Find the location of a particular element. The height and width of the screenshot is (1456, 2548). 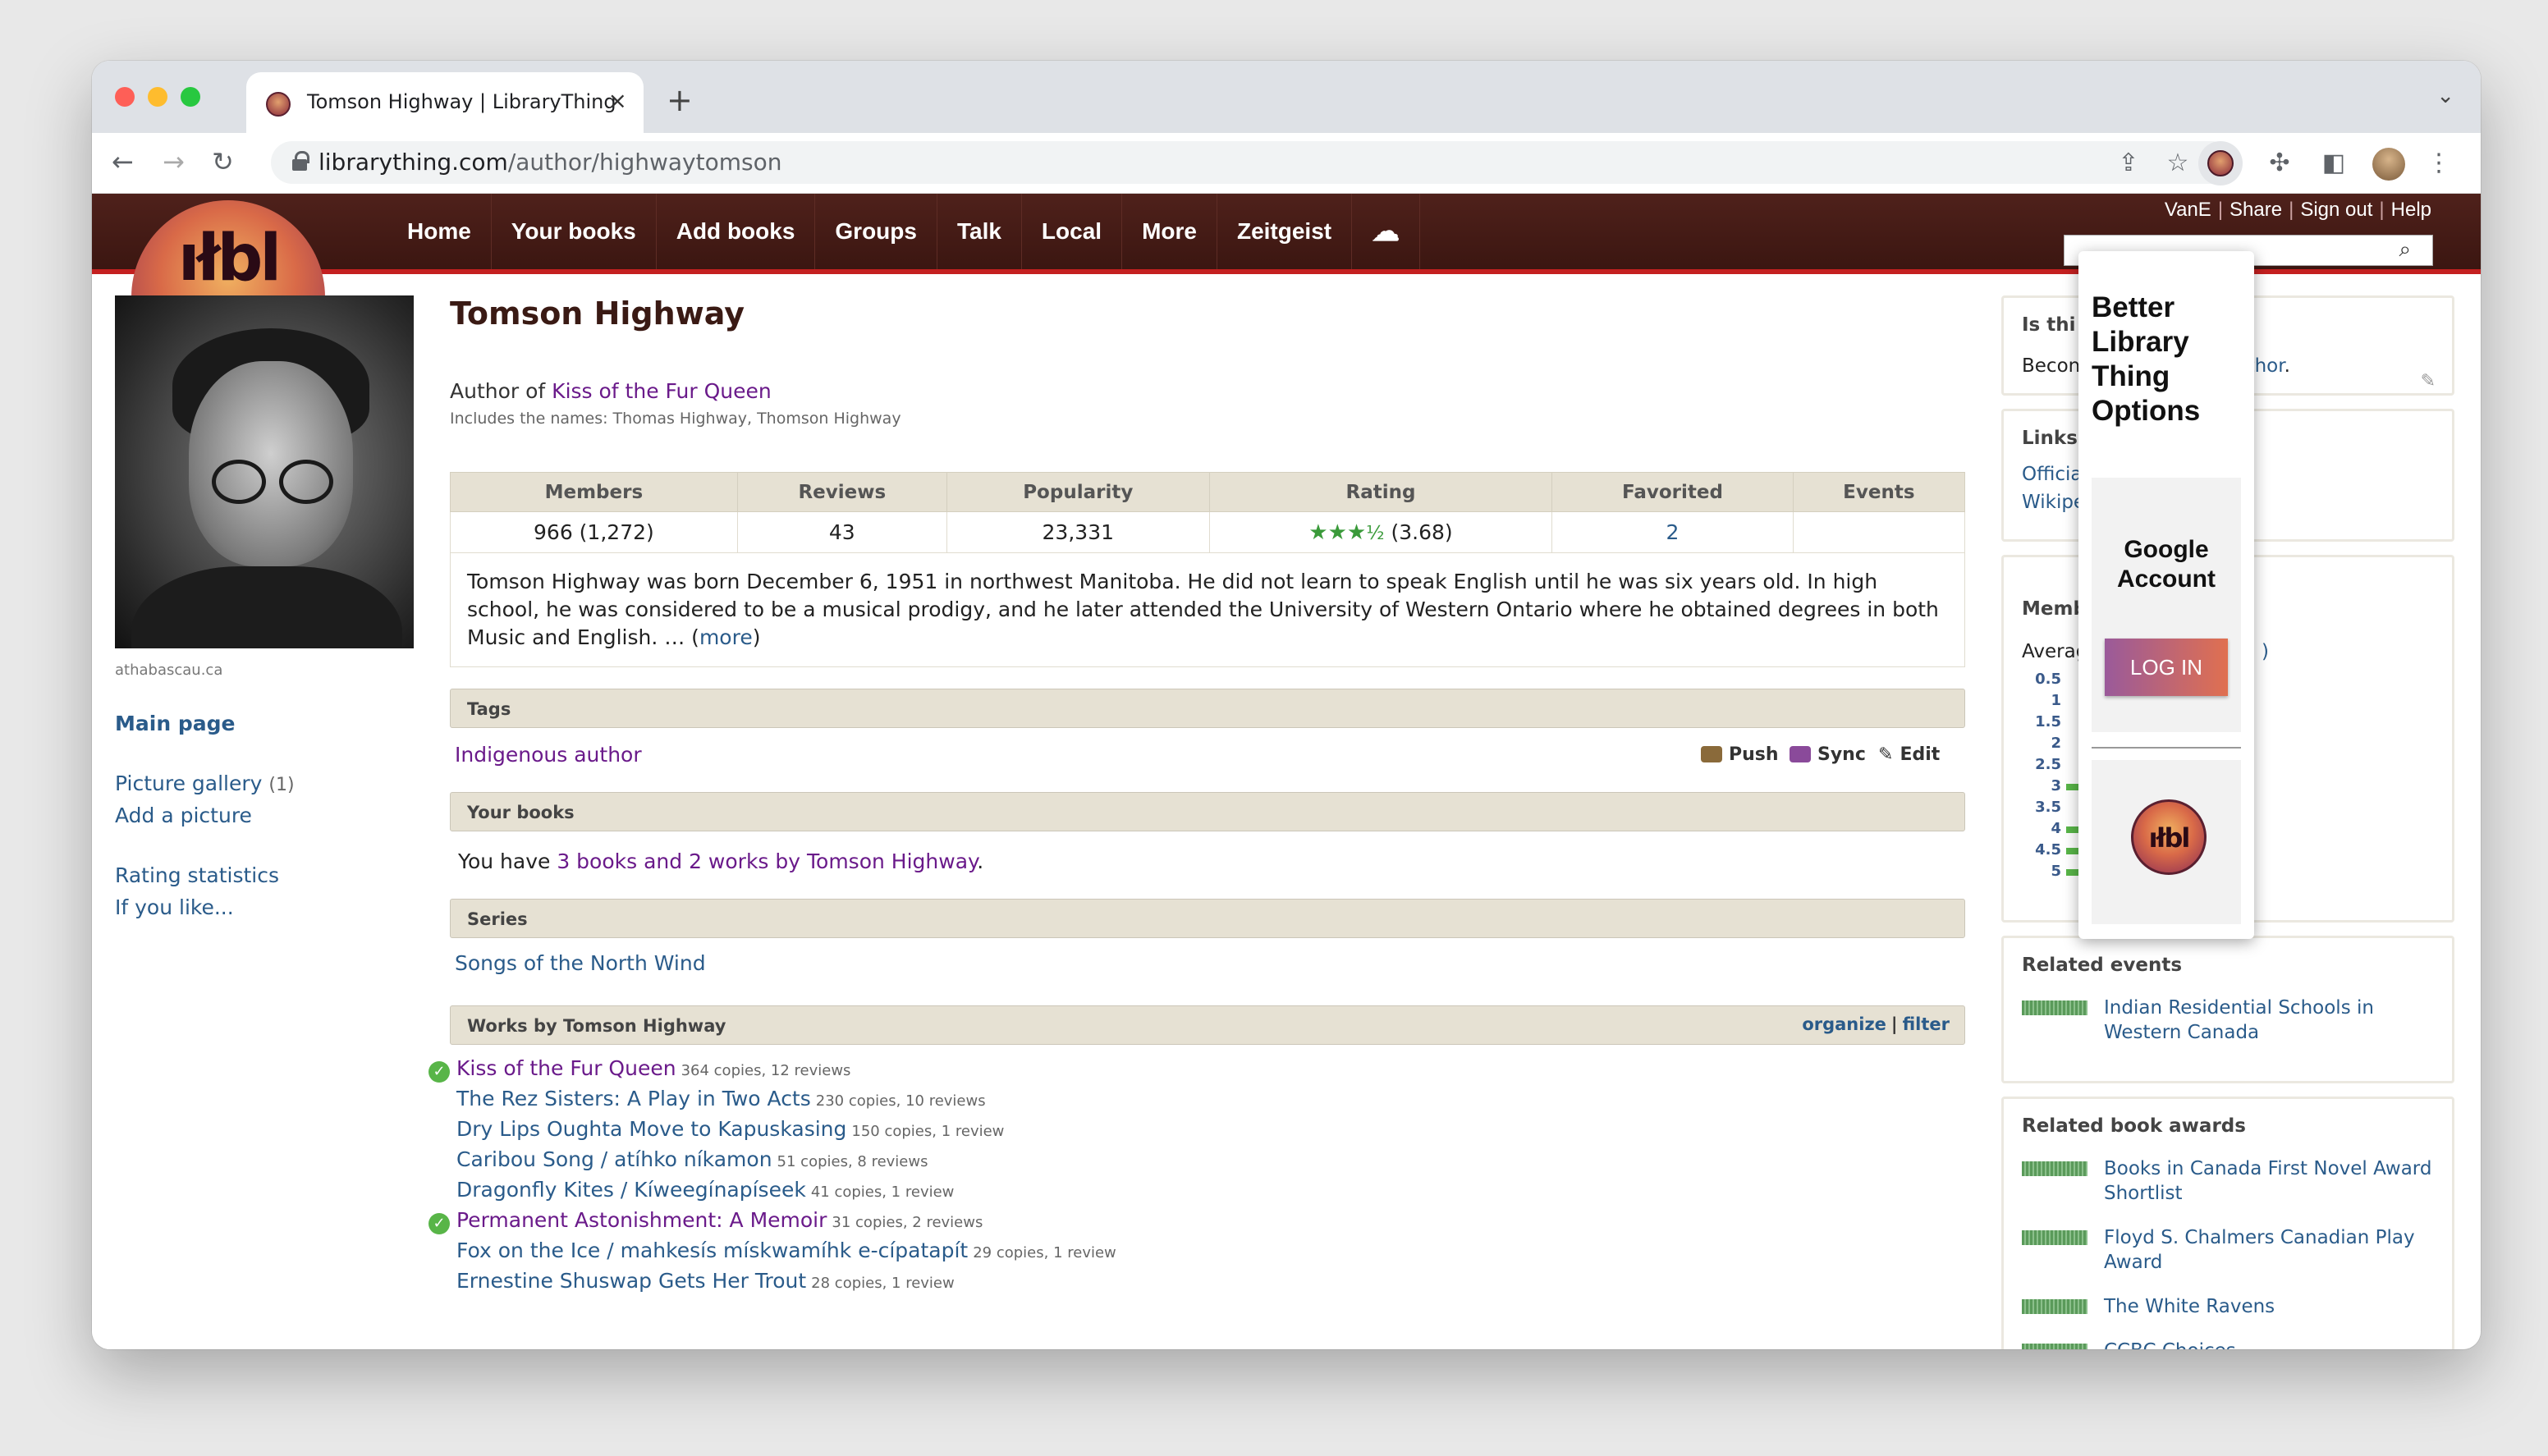

average-tail: ) is located at coordinates (2265, 651).